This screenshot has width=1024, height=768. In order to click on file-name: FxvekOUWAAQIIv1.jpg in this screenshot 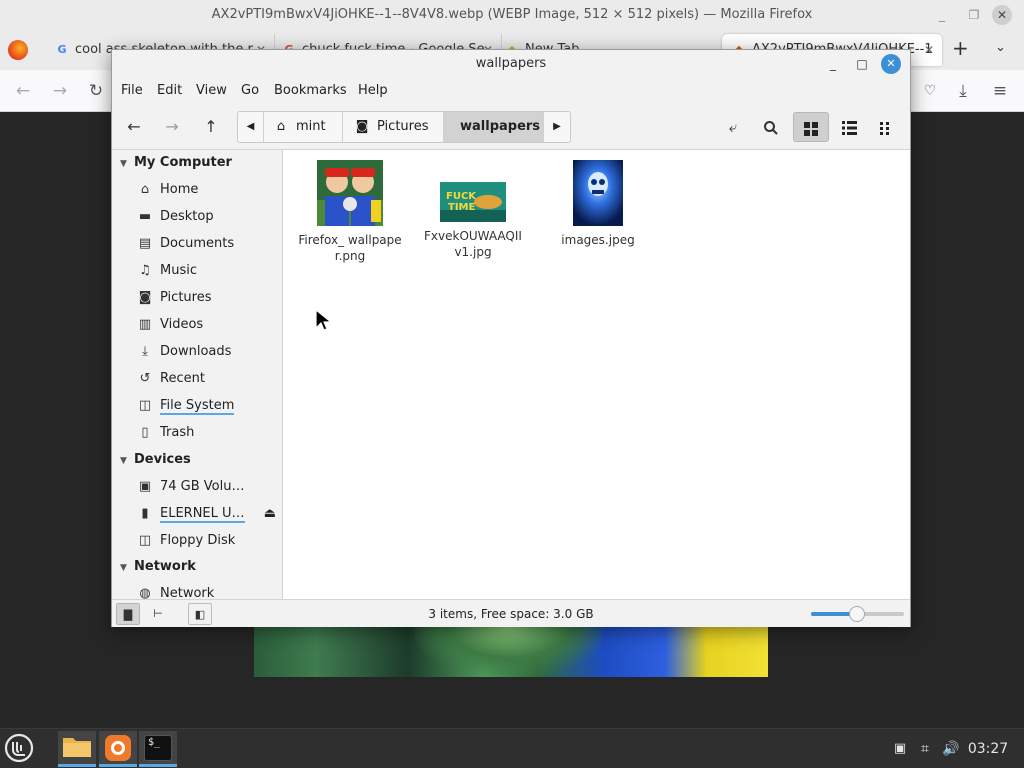, I will do `click(473, 244)`.